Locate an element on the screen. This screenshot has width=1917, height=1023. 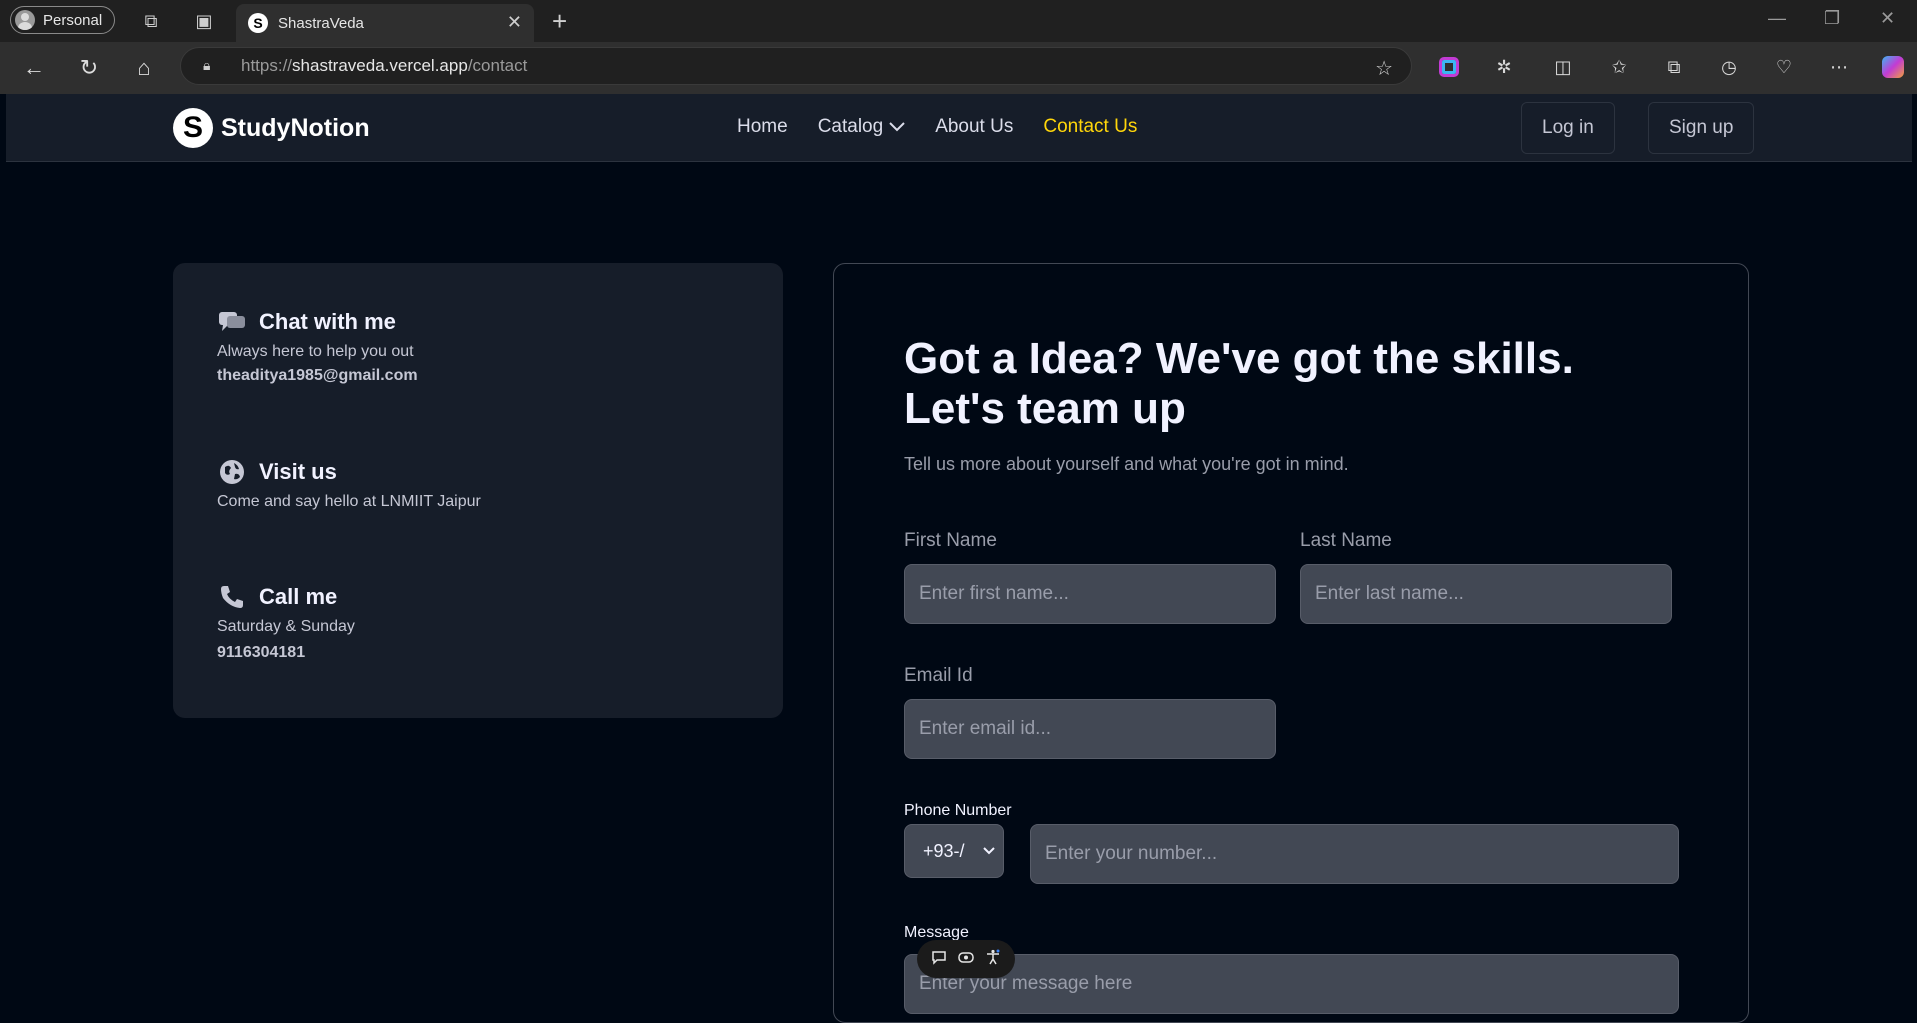
lock-icon: 🔒︎ is located at coordinates (207, 65).